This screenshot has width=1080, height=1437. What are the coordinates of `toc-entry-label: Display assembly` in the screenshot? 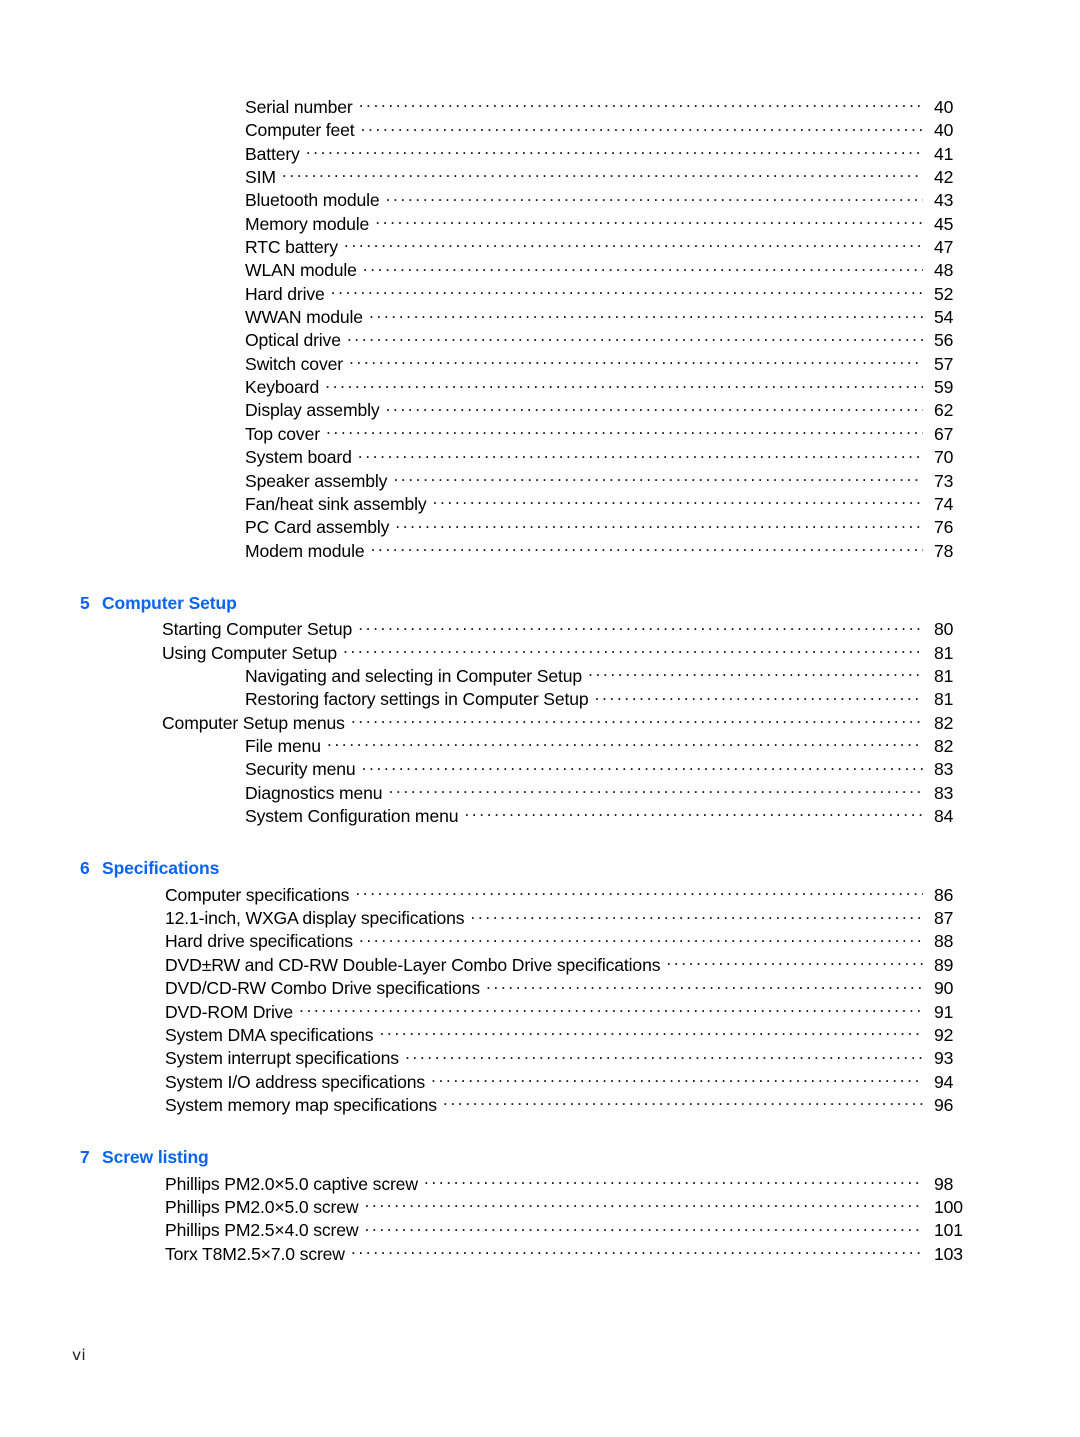 It's located at (312, 410).